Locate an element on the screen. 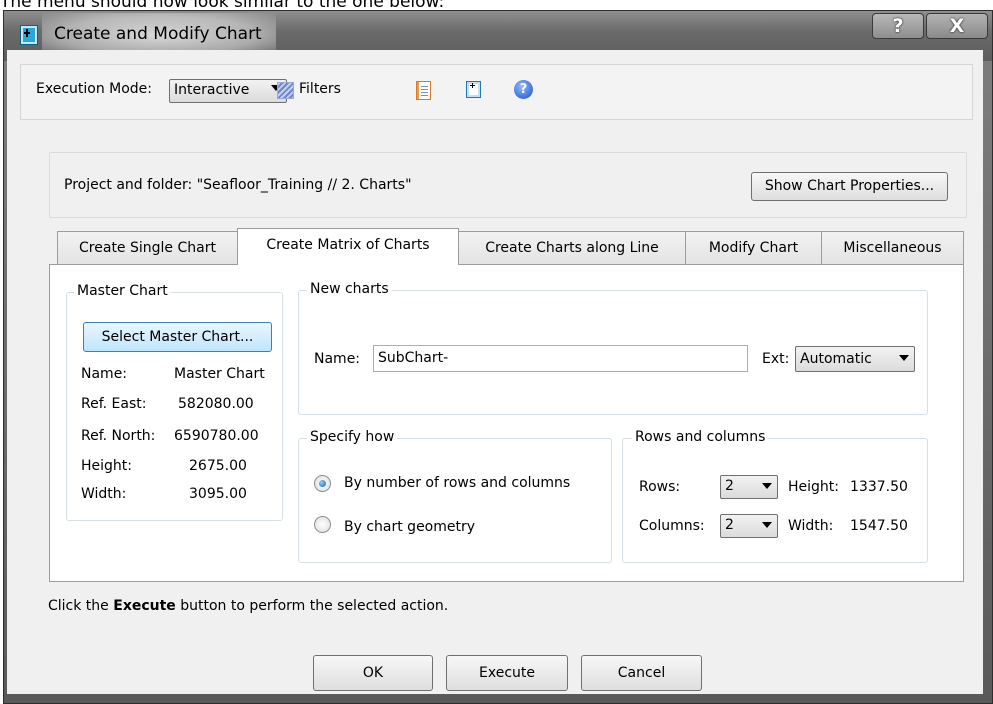 The height and width of the screenshot is (704, 993). master-width-value: 3095.00 is located at coordinates (218, 494).